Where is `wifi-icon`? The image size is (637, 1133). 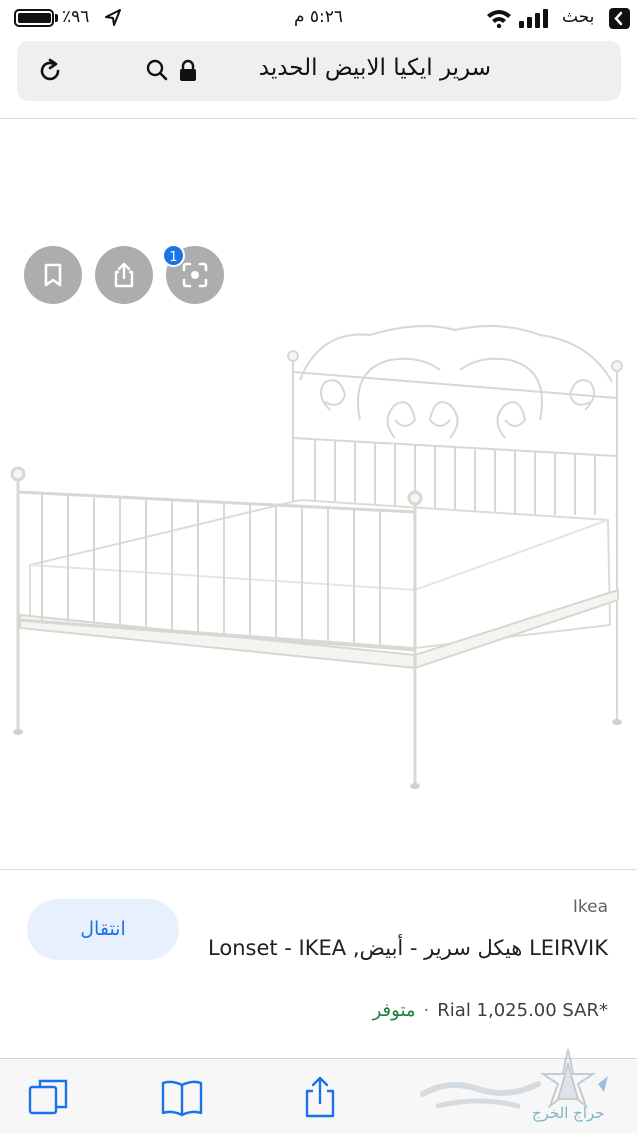
wifi-icon is located at coordinates (499, 19).